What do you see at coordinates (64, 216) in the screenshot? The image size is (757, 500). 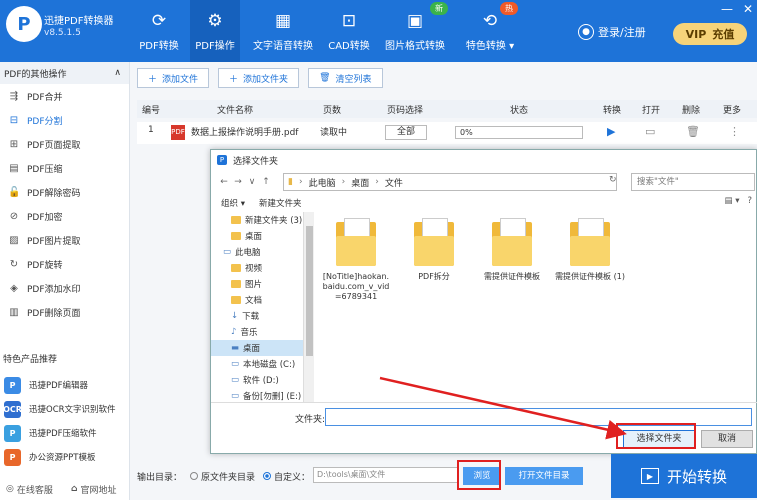 I see `sidebar-item: ⊘PDF加密` at bounding box center [64, 216].